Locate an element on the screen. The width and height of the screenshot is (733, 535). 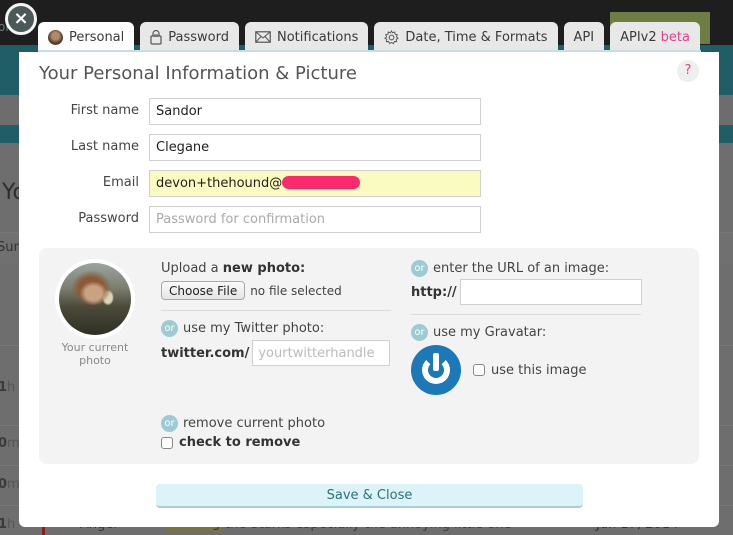
url-row: http:// is located at coordinates (526, 292).